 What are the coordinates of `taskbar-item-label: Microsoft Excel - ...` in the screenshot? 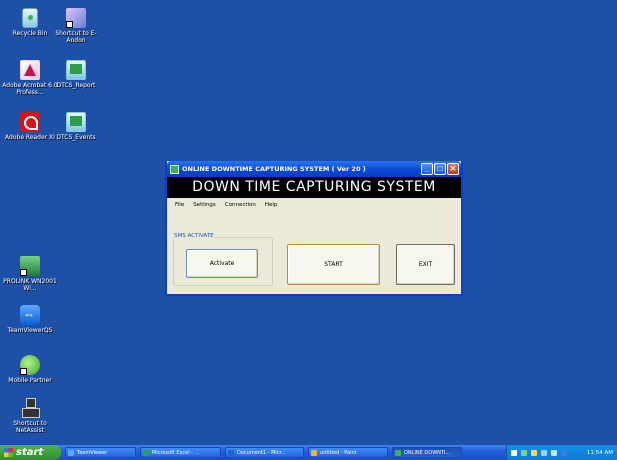 It's located at (176, 452).